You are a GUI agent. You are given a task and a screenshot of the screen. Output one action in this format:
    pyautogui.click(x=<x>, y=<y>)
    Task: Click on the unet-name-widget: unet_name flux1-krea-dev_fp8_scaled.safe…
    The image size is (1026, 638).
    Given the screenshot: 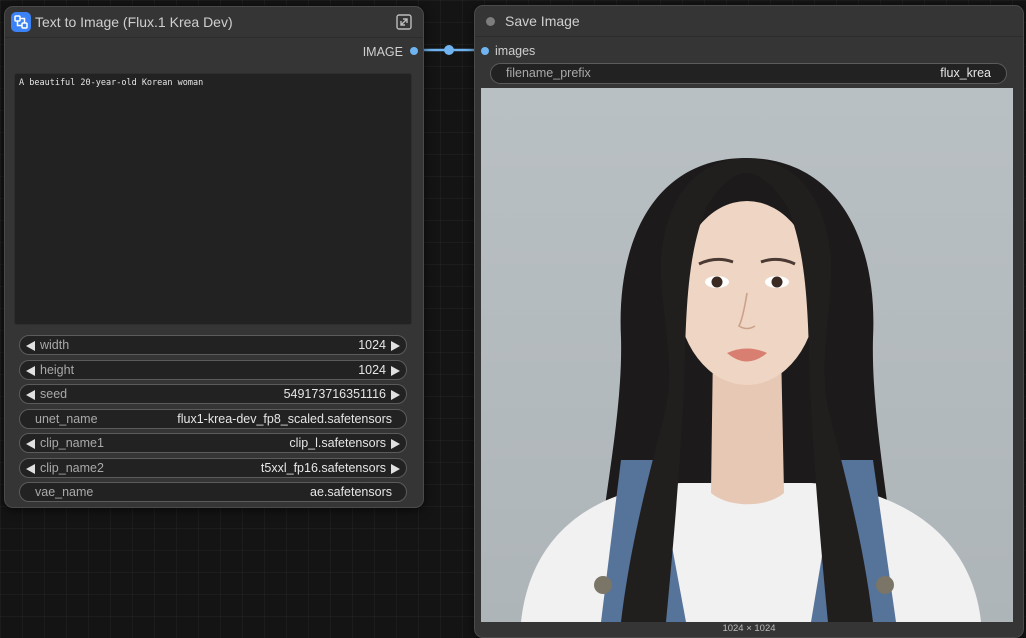 What is the action you would take?
    pyautogui.click(x=213, y=419)
    